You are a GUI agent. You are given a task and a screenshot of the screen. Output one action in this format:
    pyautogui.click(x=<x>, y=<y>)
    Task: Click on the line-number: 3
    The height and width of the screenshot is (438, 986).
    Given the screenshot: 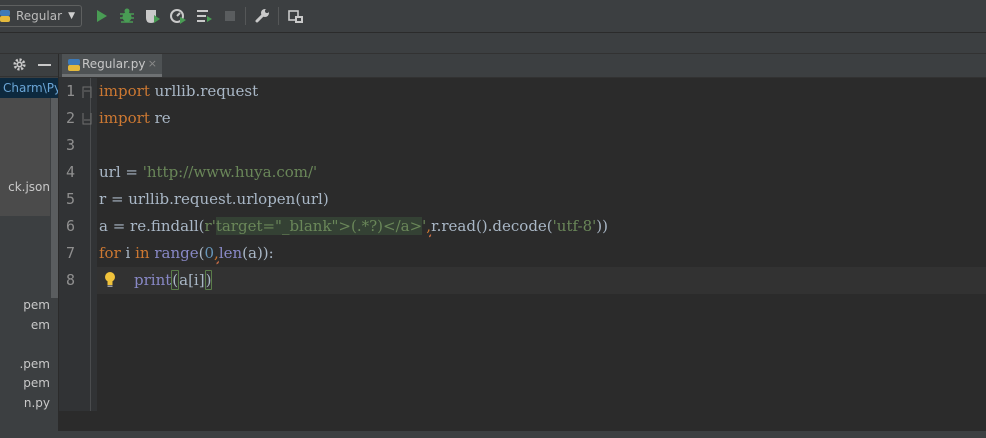 What is the action you would take?
    pyautogui.click(x=70, y=145)
    